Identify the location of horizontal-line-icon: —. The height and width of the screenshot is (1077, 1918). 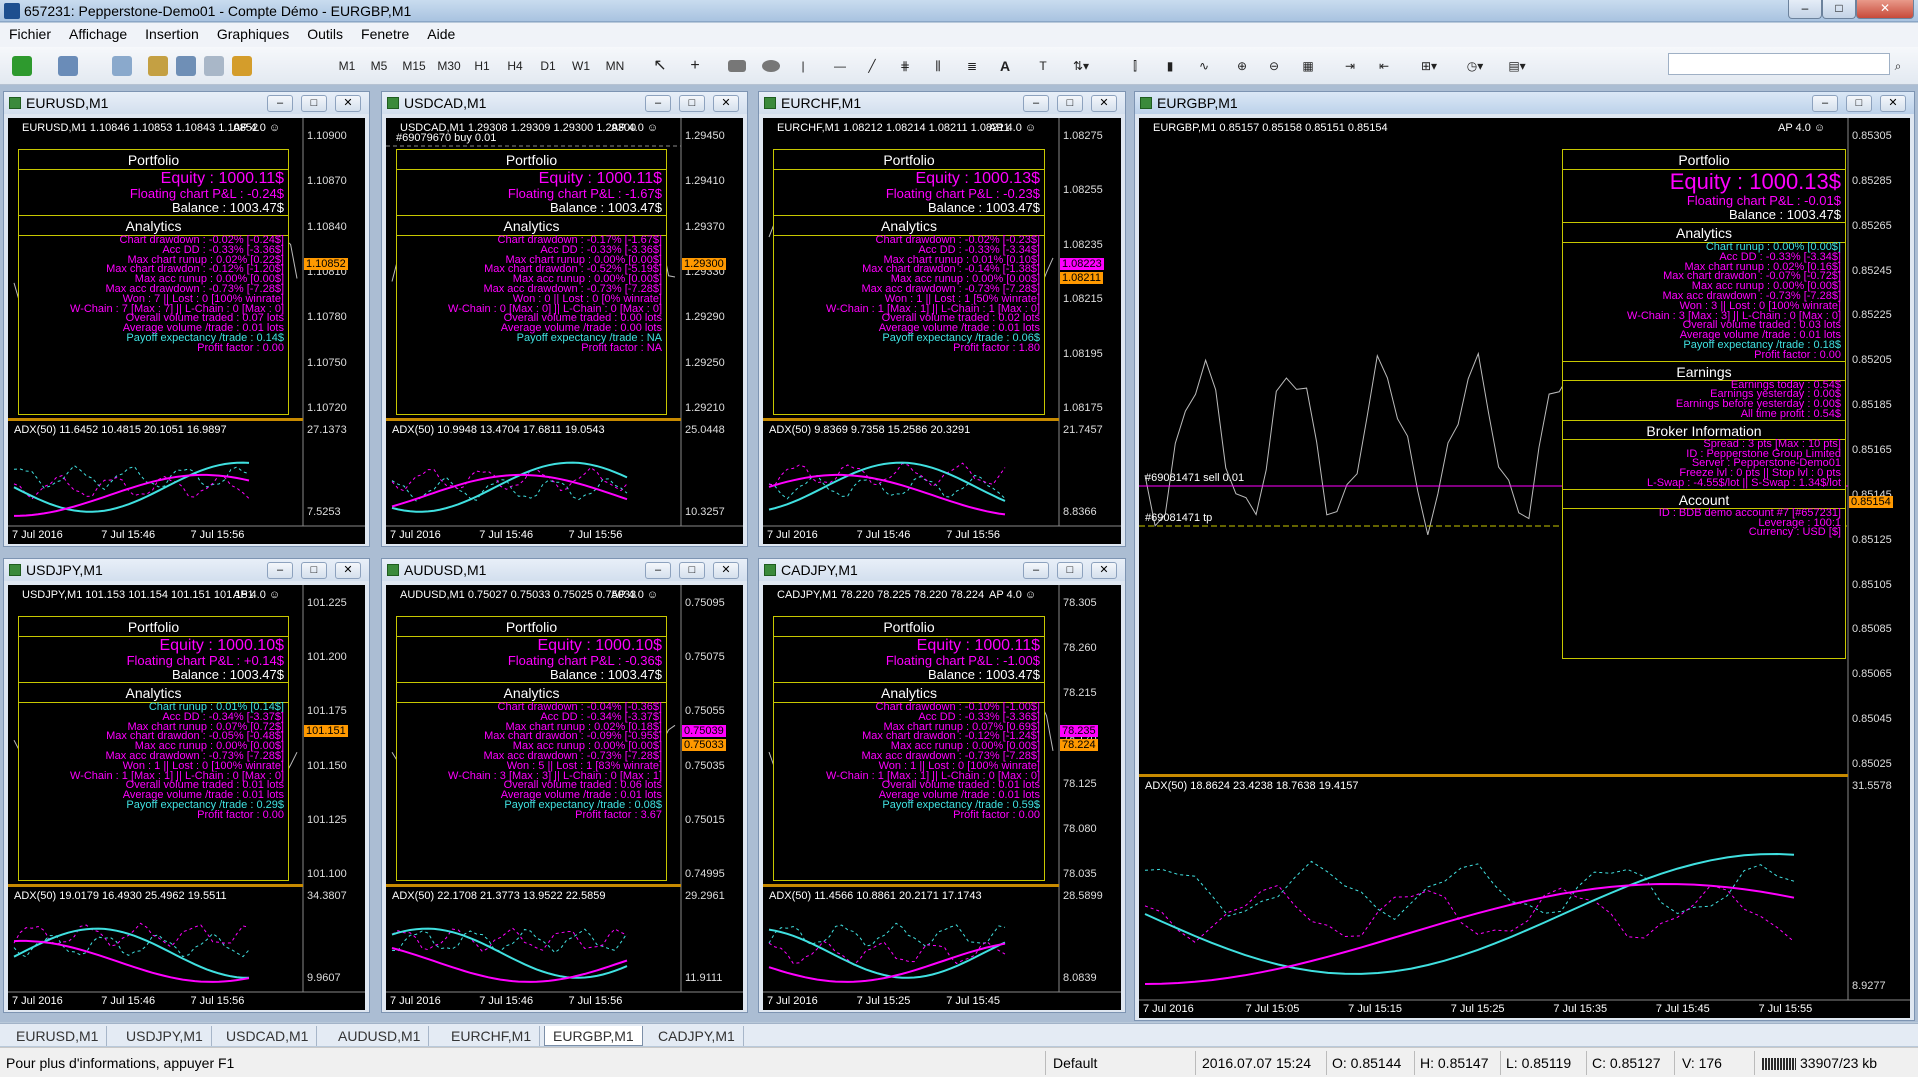
(840, 66).